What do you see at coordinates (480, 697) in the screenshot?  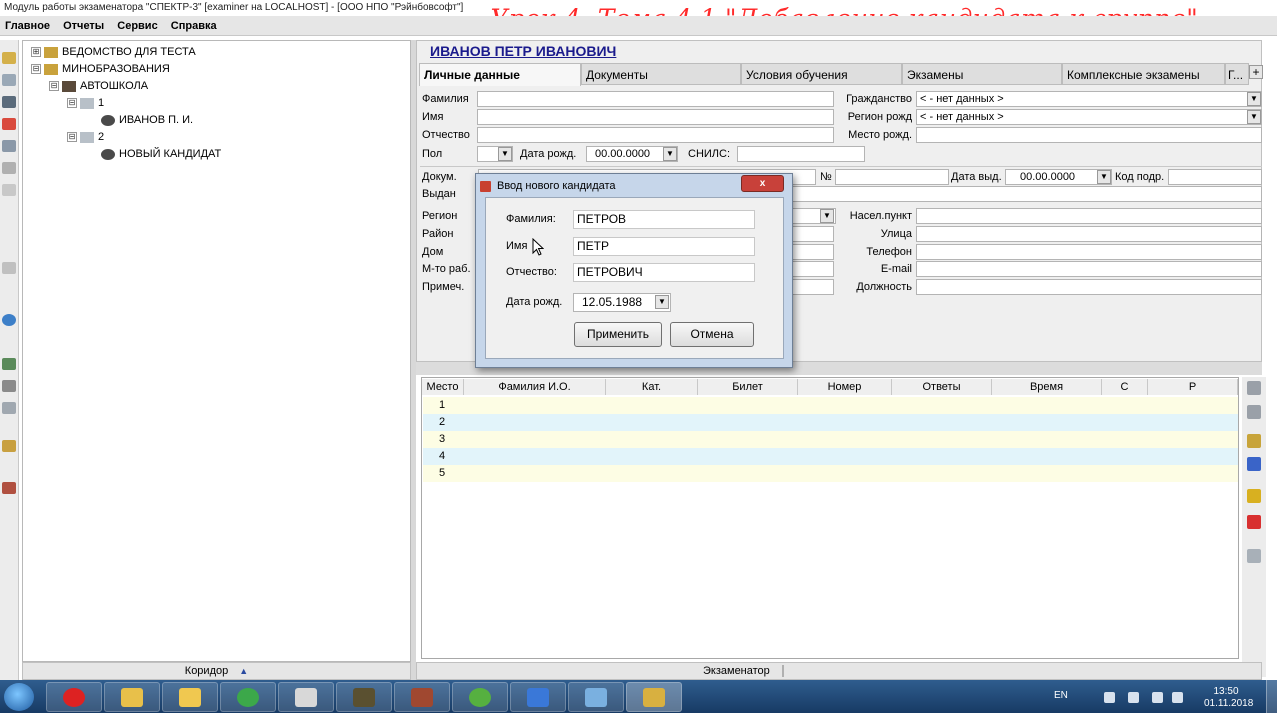 I see `taskbar-app-utorrent` at bounding box center [480, 697].